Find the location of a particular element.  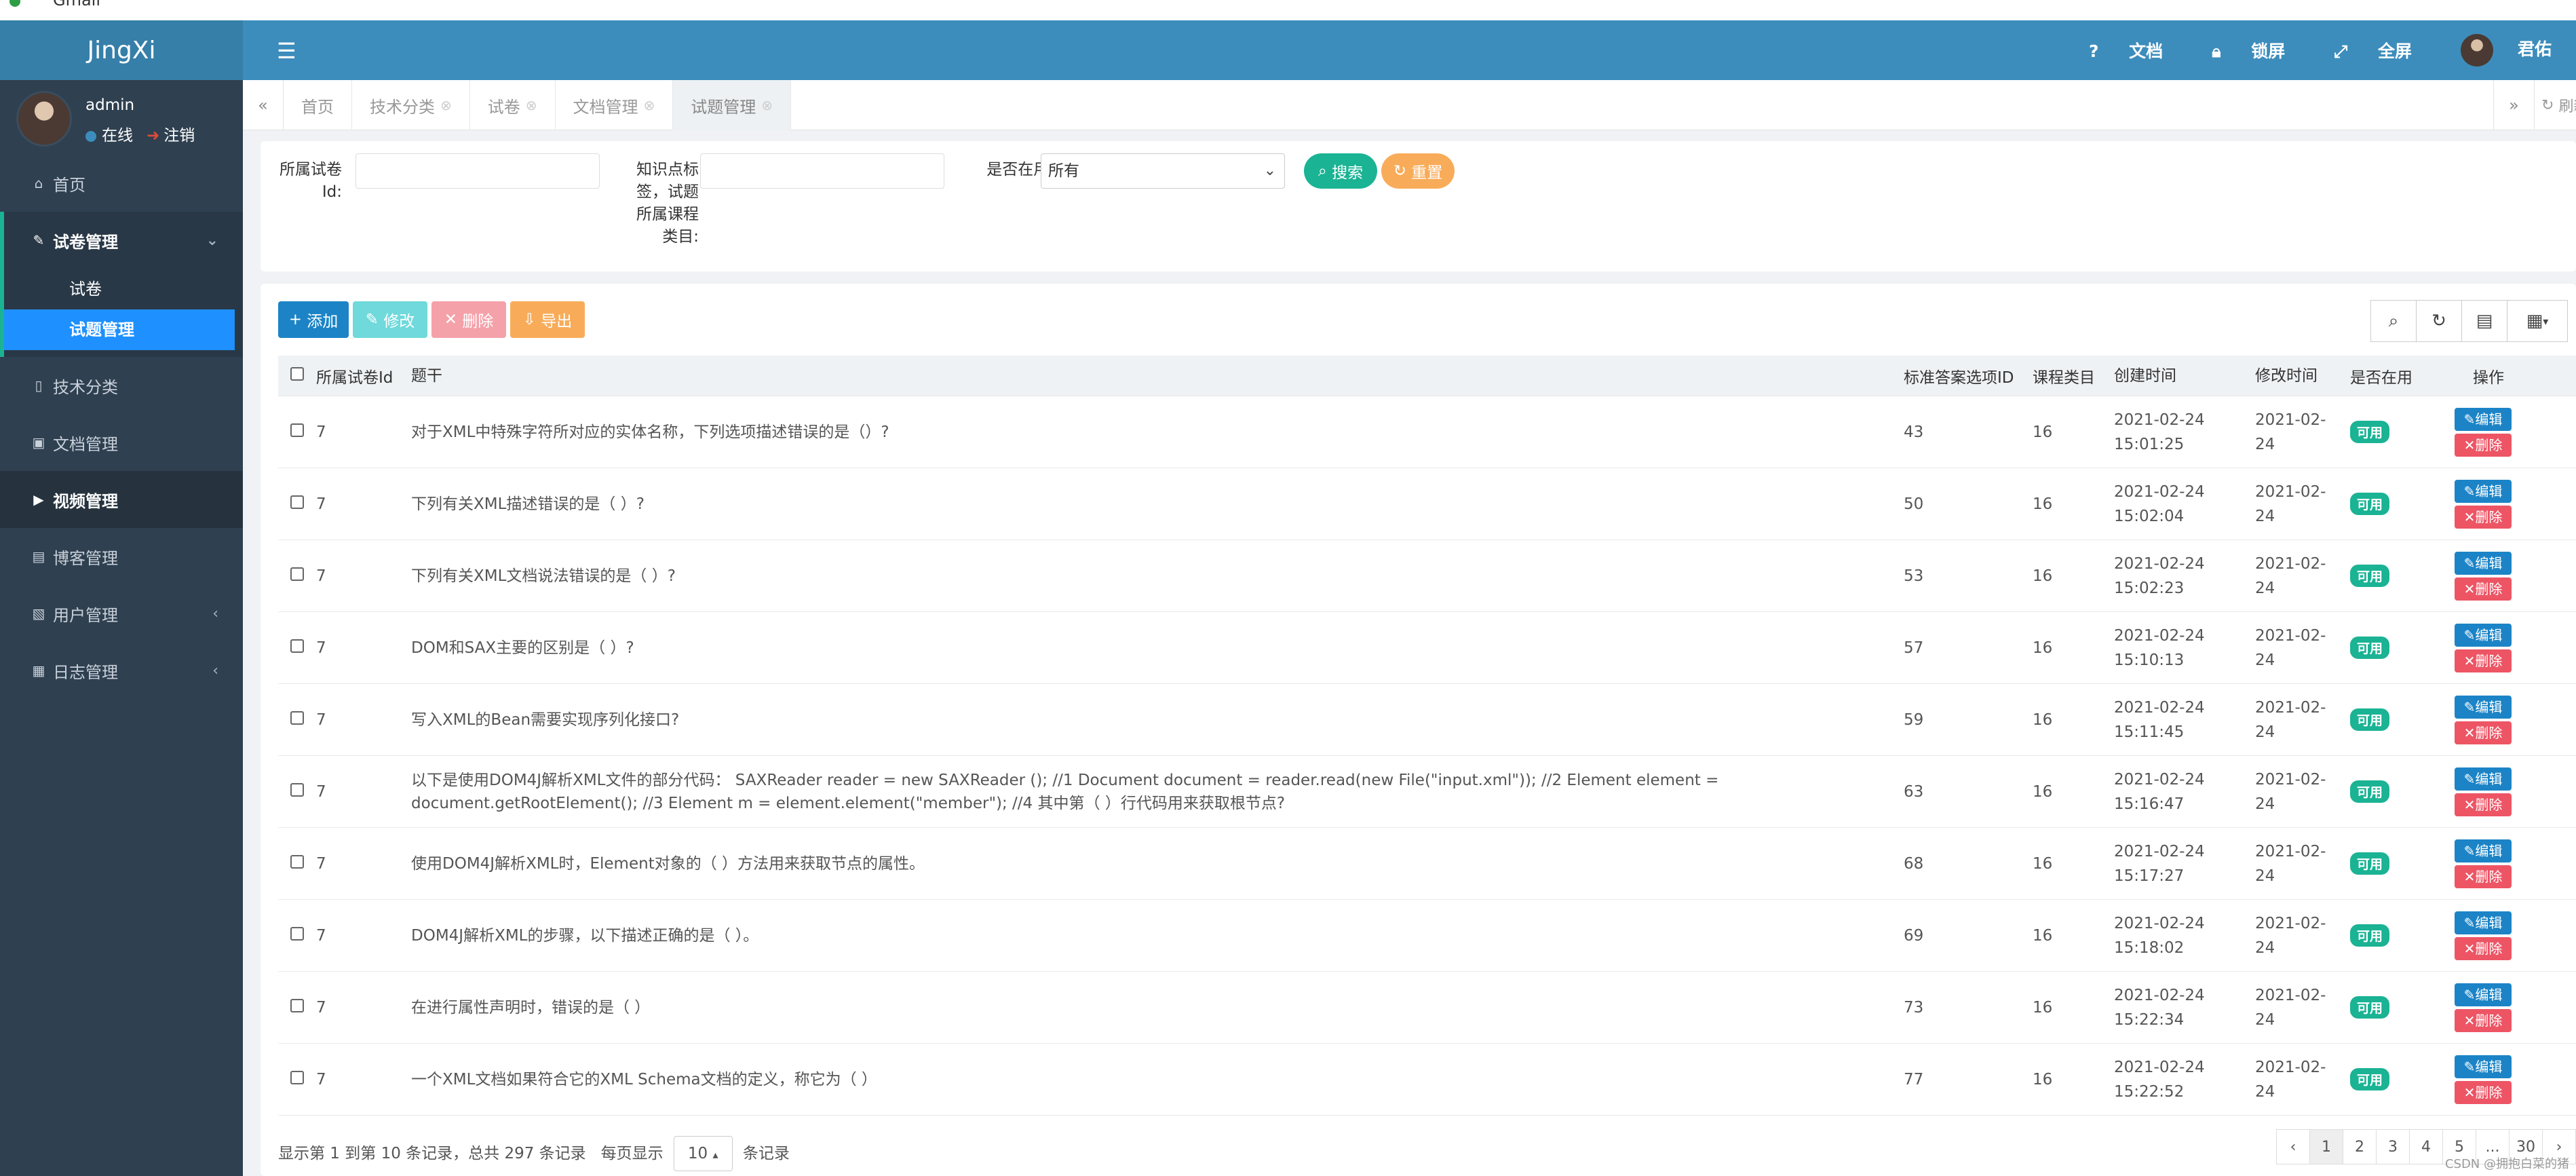

submenu-paper-management: 试卷 试题管理 is located at coordinates (121, 313).